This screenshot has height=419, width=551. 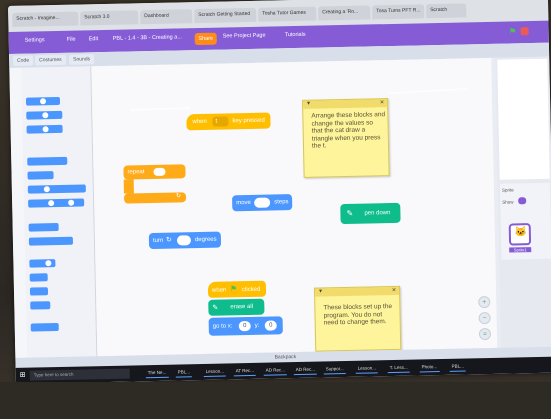 What do you see at coordinates (136, 172) in the screenshot?
I see `block-label: repeat` at bounding box center [136, 172].